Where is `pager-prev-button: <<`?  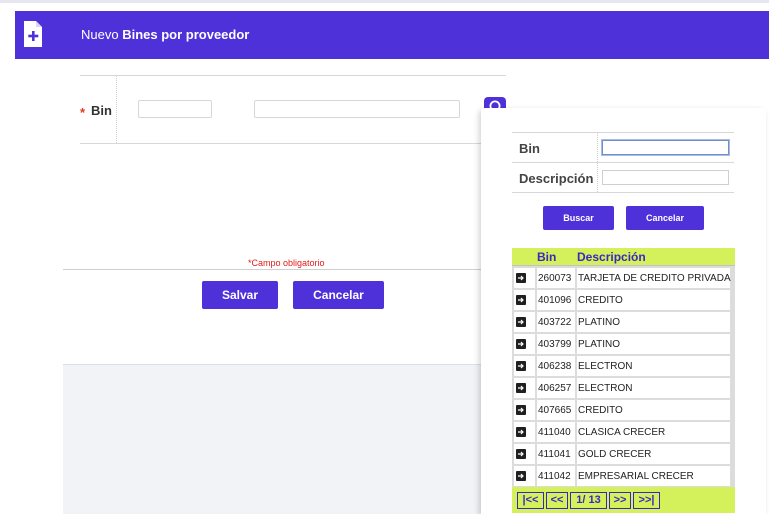 pager-prev-button: << is located at coordinates (557, 500).